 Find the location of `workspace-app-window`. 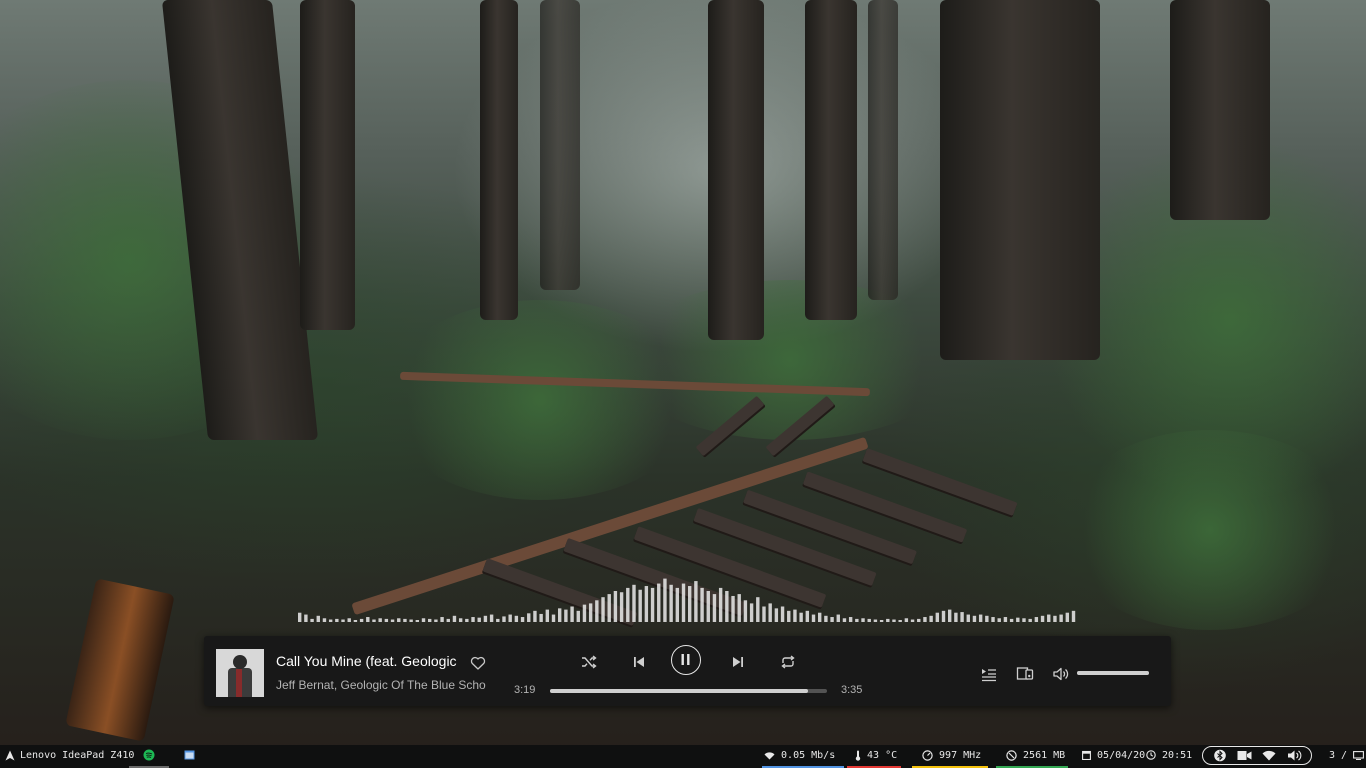

workspace-app-window is located at coordinates (189, 756).